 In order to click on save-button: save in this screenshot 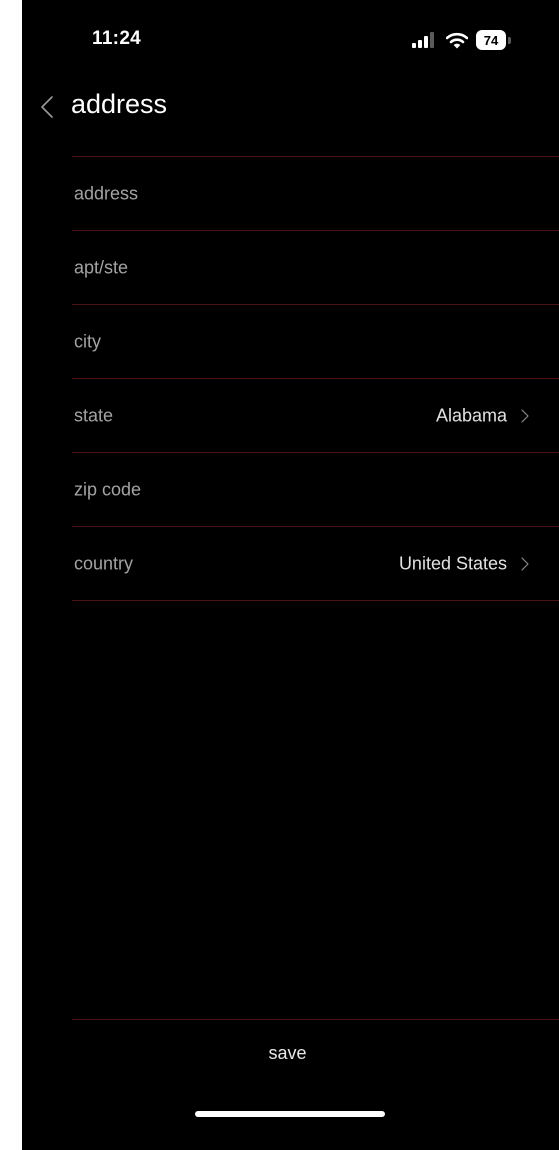, I will do `click(290, 1053)`.